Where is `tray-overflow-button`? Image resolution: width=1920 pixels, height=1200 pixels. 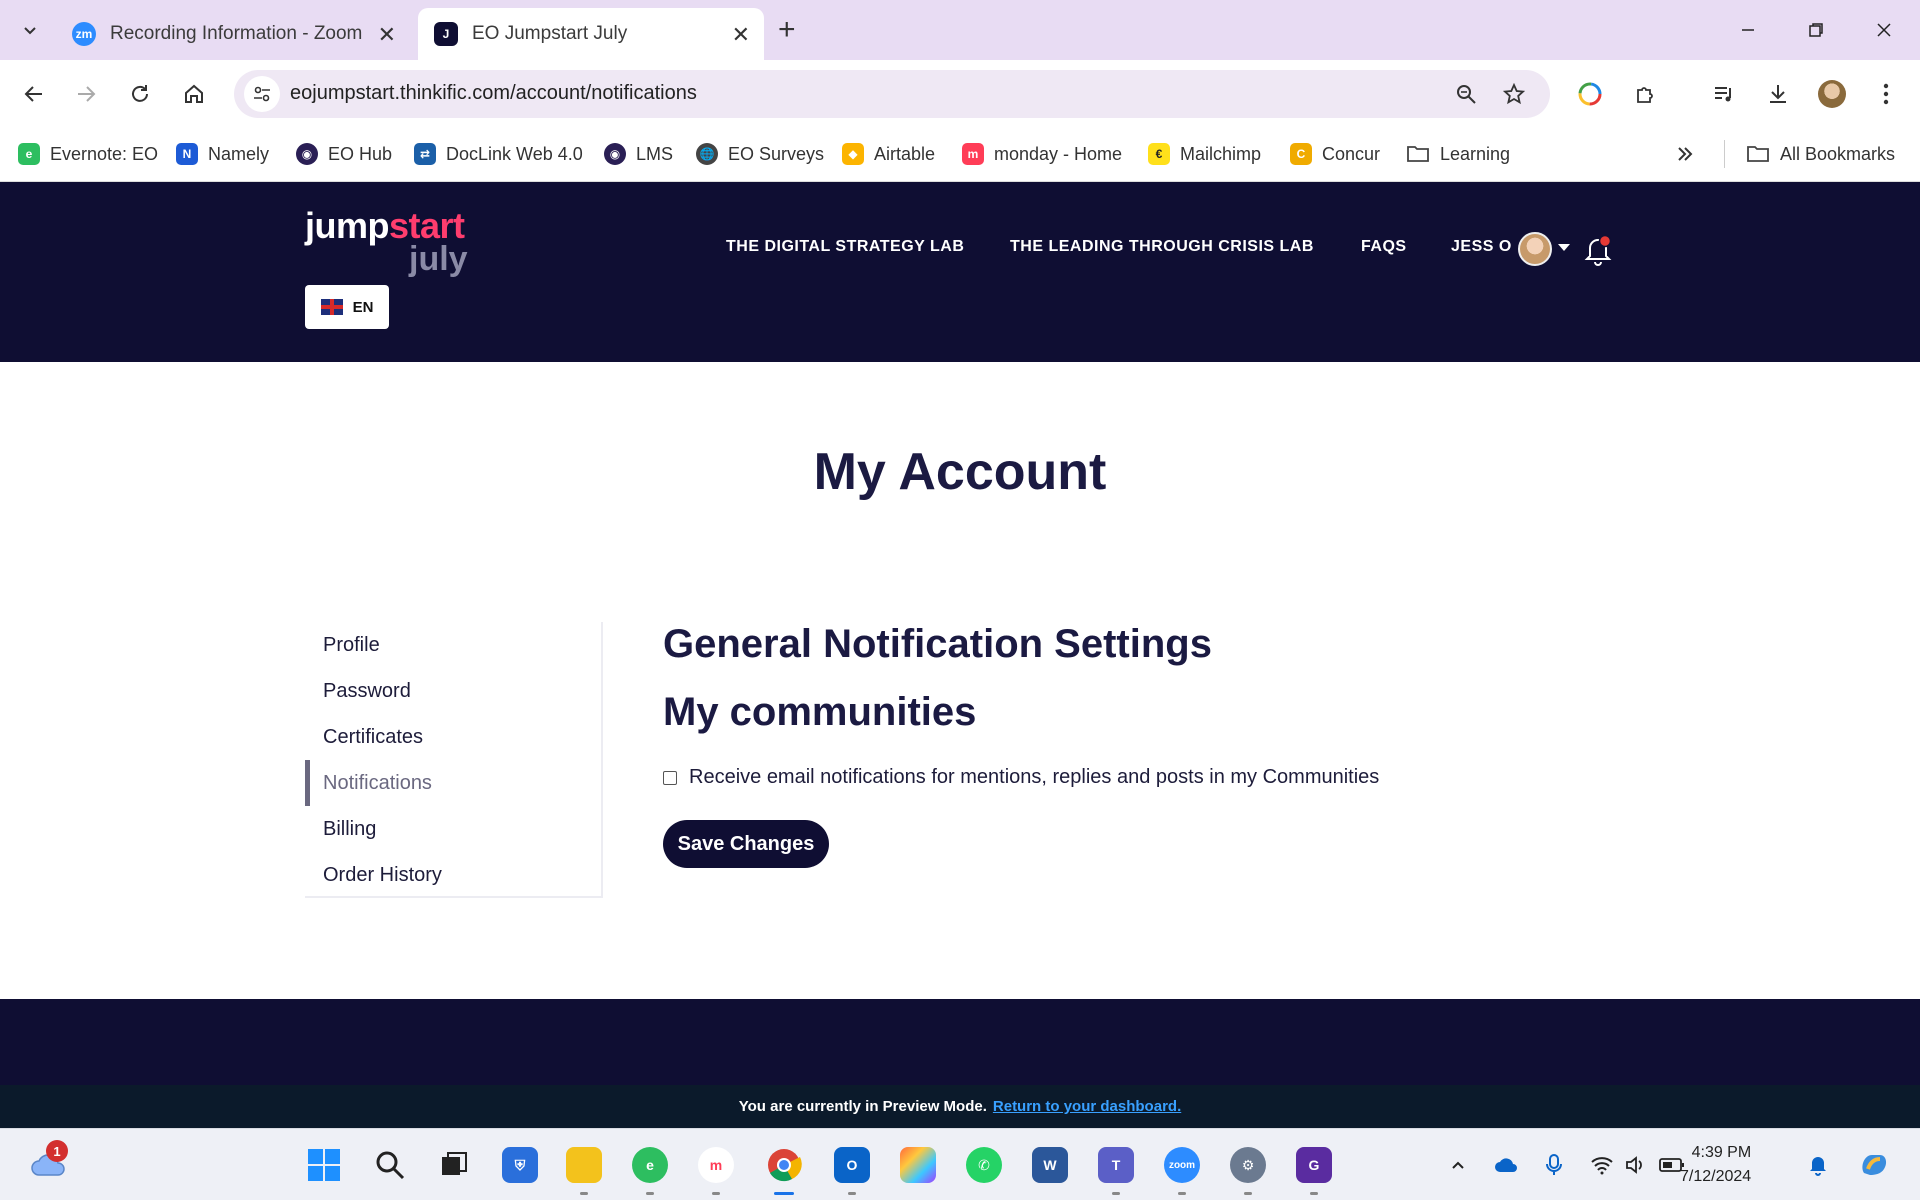
tray-overflow-button is located at coordinates (1458, 1165).